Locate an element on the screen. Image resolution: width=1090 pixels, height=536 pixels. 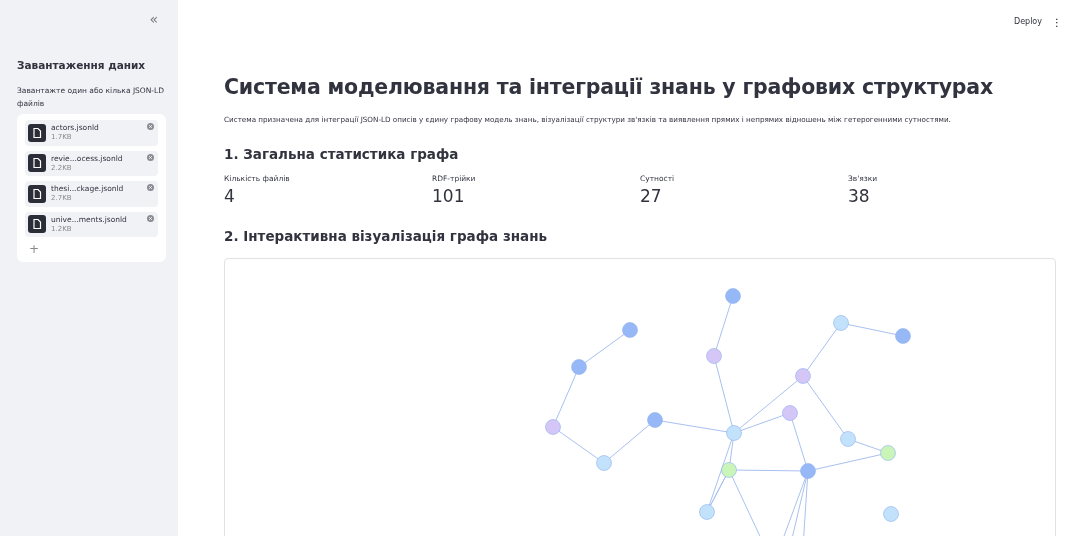
sidebar-title: Завантаження даних is located at coordinates (82, 65).